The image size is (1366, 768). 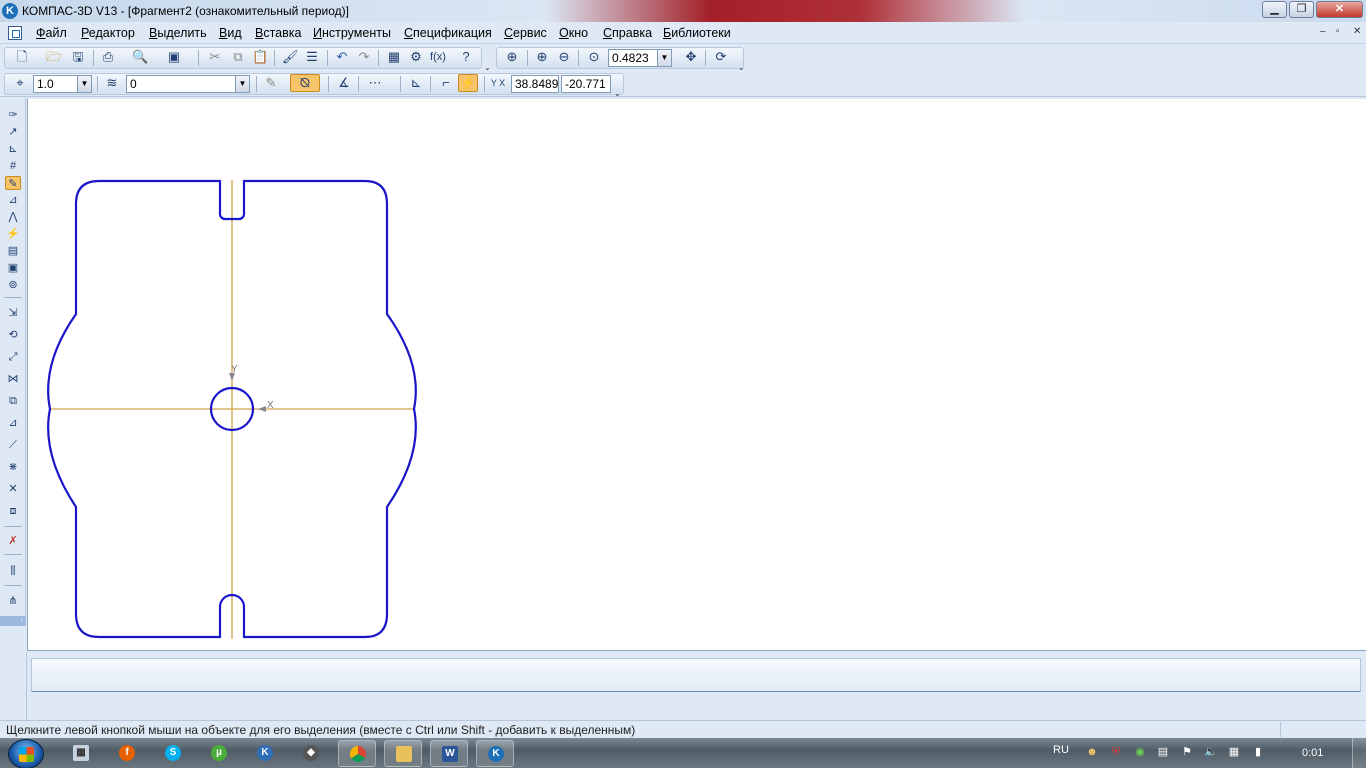 I want to click on style-icon: ✎, so click(x=271, y=83).